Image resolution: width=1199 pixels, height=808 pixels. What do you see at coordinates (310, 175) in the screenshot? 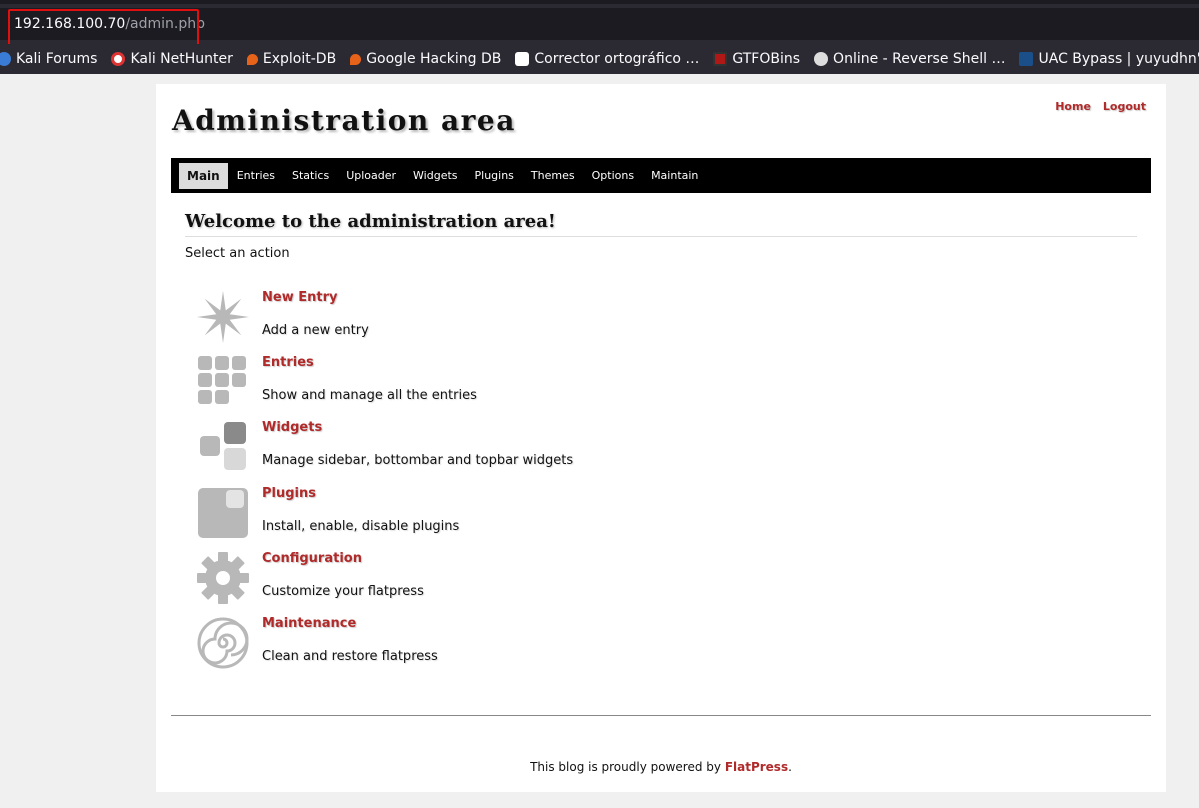
I see `tab-statics: Statics` at bounding box center [310, 175].